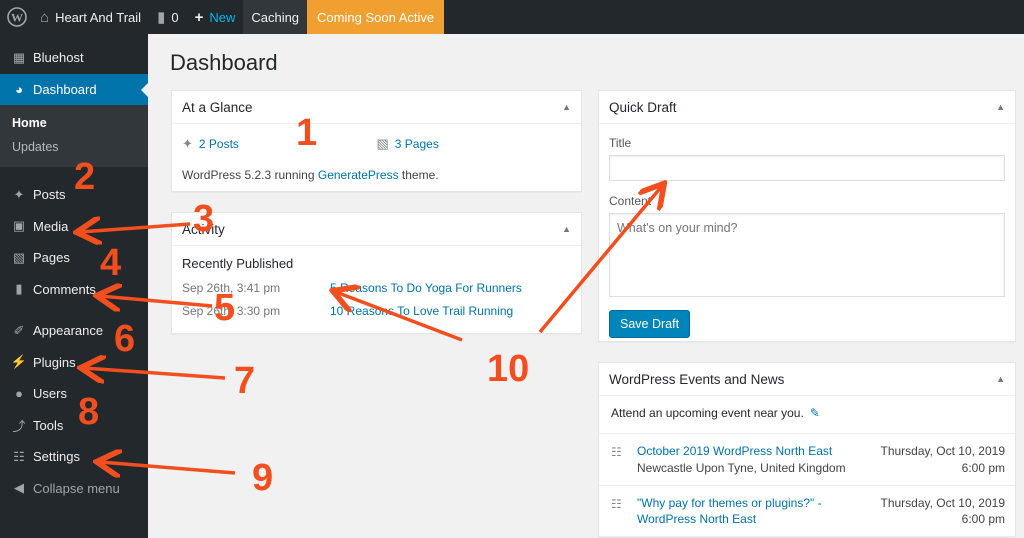  Describe the element at coordinates (245, 381) in the screenshot. I see `annotation-number: 7` at that location.